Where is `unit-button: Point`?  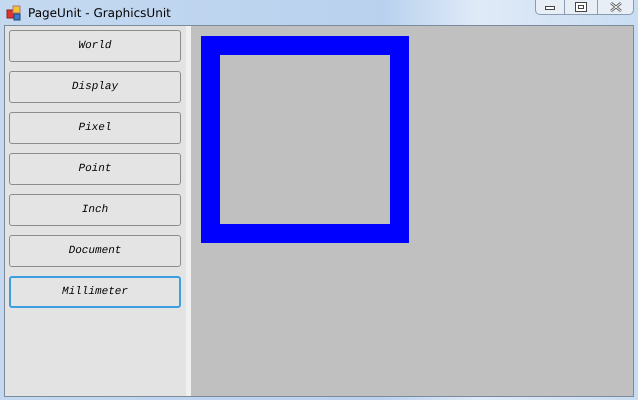 unit-button: Point is located at coordinates (95, 169).